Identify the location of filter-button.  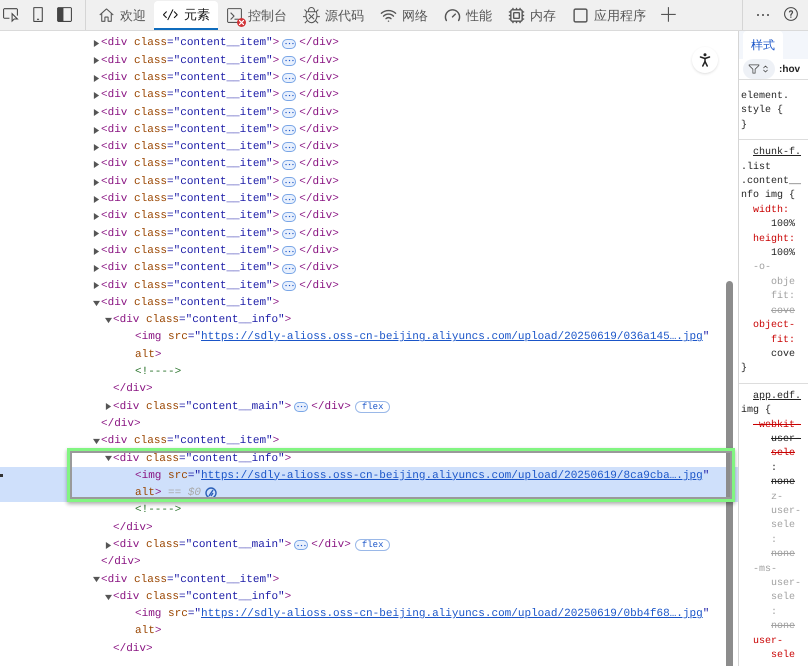
(759, 69).